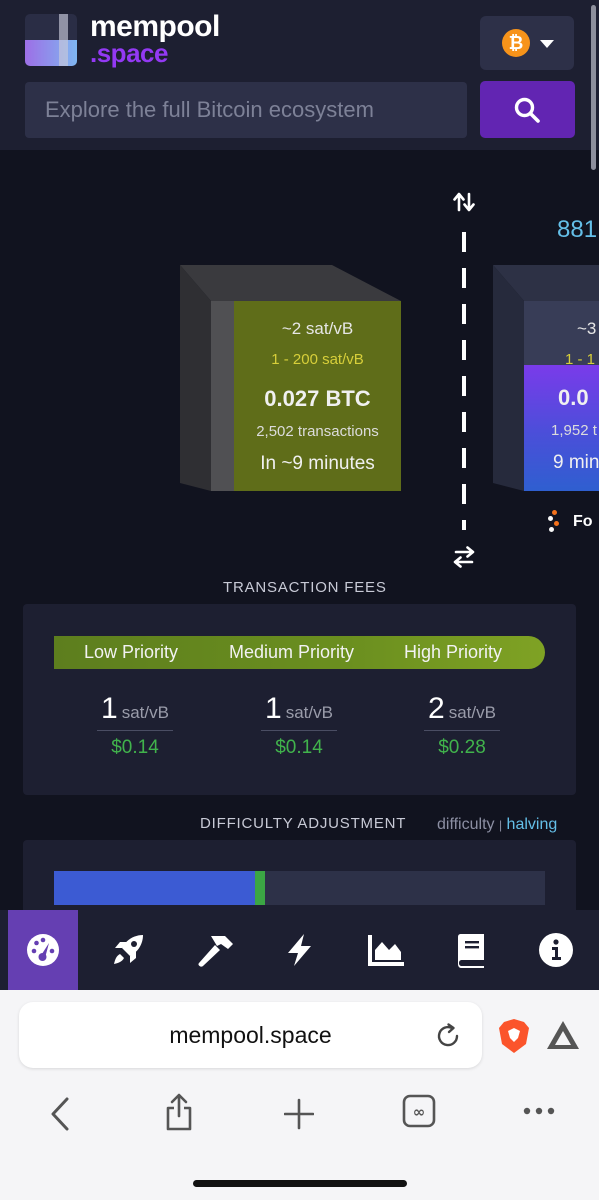  What do you see at coordinates (299, 725) in the screenshot?
I see `fee-medium: 1 sat/vB $0.14` at bounding box center [299, 725].